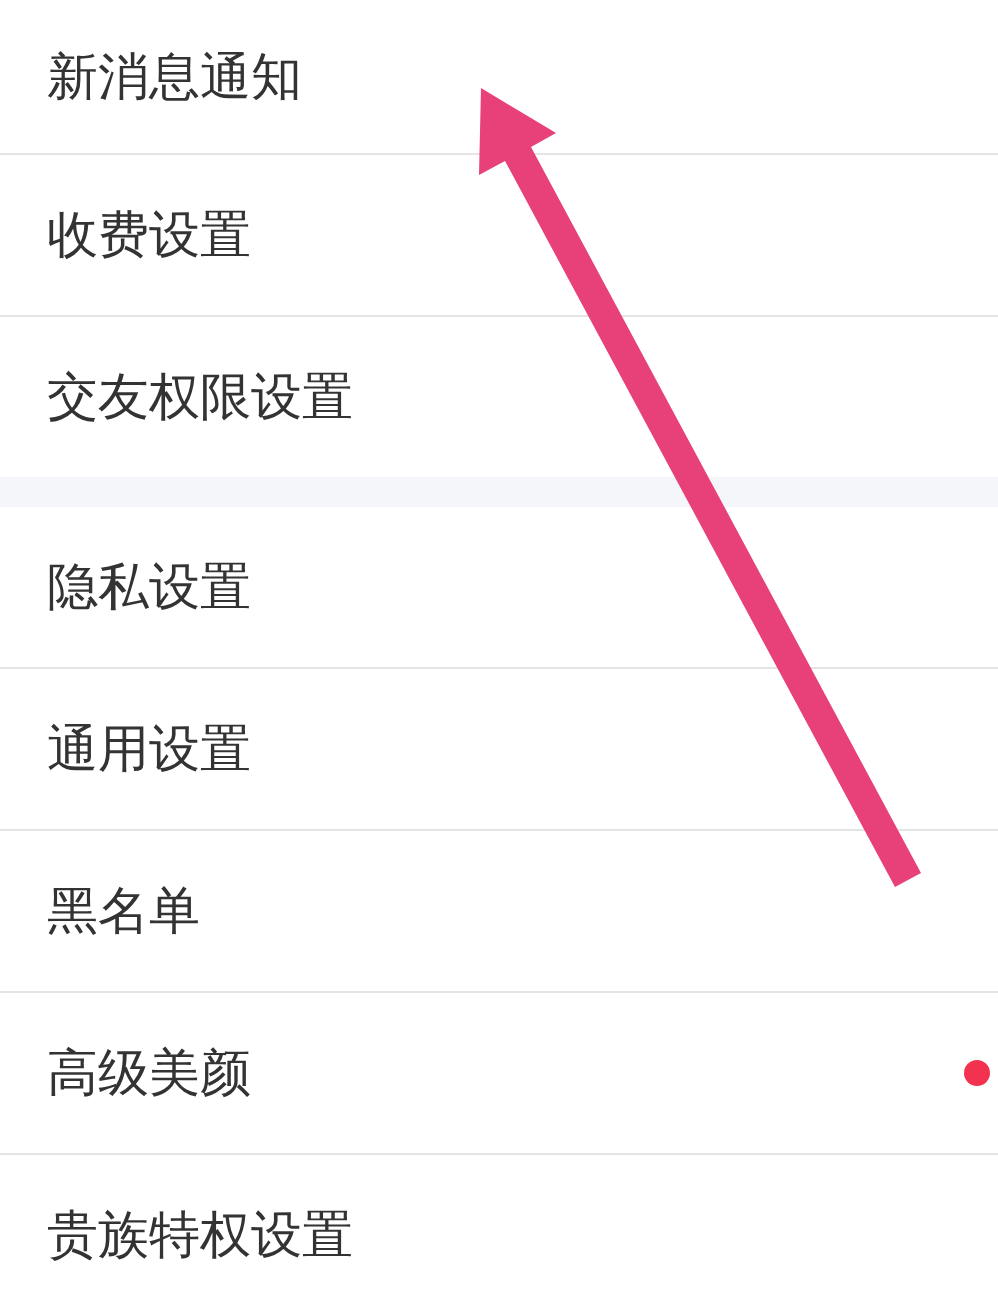 Image resolution: width=998 pixels, height=1295 pixels. I want to click on settings-item: 高级美颜, so click(499, 1074).